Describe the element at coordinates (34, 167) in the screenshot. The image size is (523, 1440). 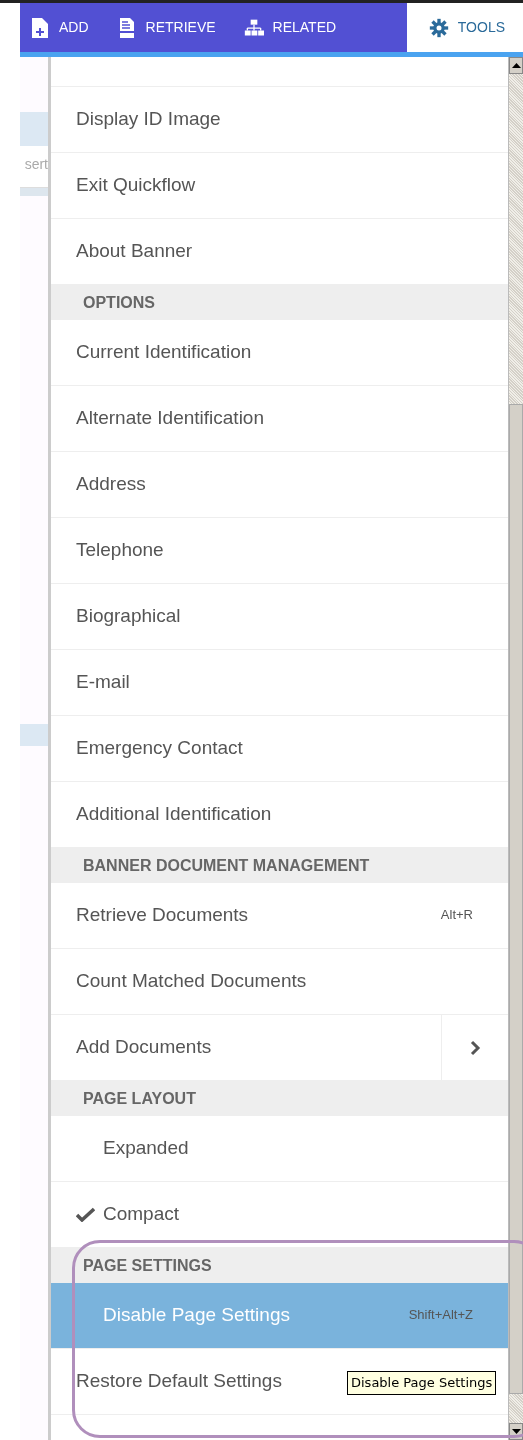
I see `background-text: sert` at that location.